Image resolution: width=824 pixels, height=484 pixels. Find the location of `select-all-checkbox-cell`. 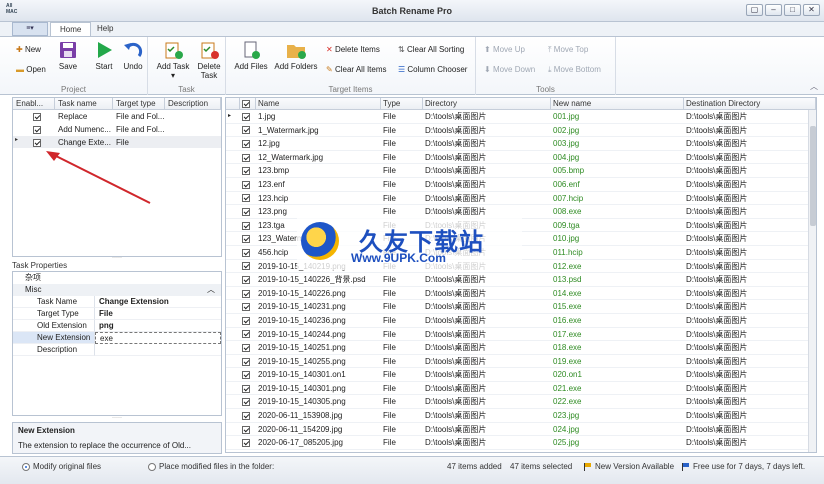

select-all-checkbox-cell is located at coordinates (248, 103).